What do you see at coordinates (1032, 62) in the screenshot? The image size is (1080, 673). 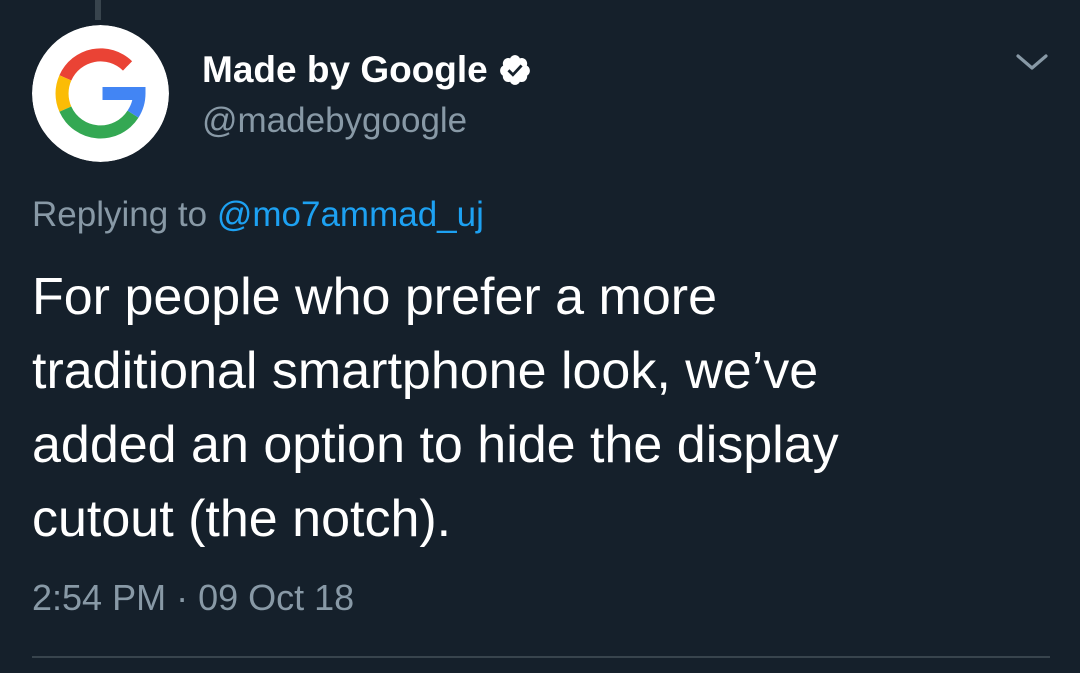 I see `chevron-down-icon` at bounding box center [1032, 62].